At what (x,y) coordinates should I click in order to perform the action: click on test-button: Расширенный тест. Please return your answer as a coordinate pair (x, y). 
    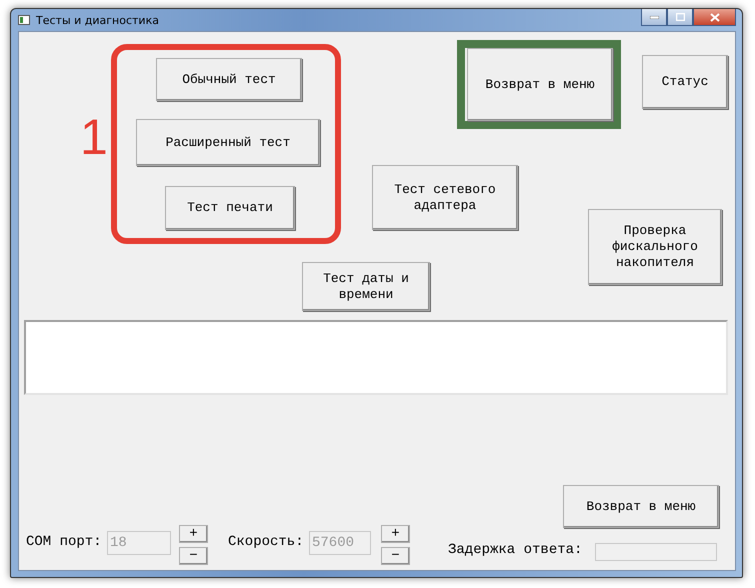
    Looking at the image, I should click on (228, 142).